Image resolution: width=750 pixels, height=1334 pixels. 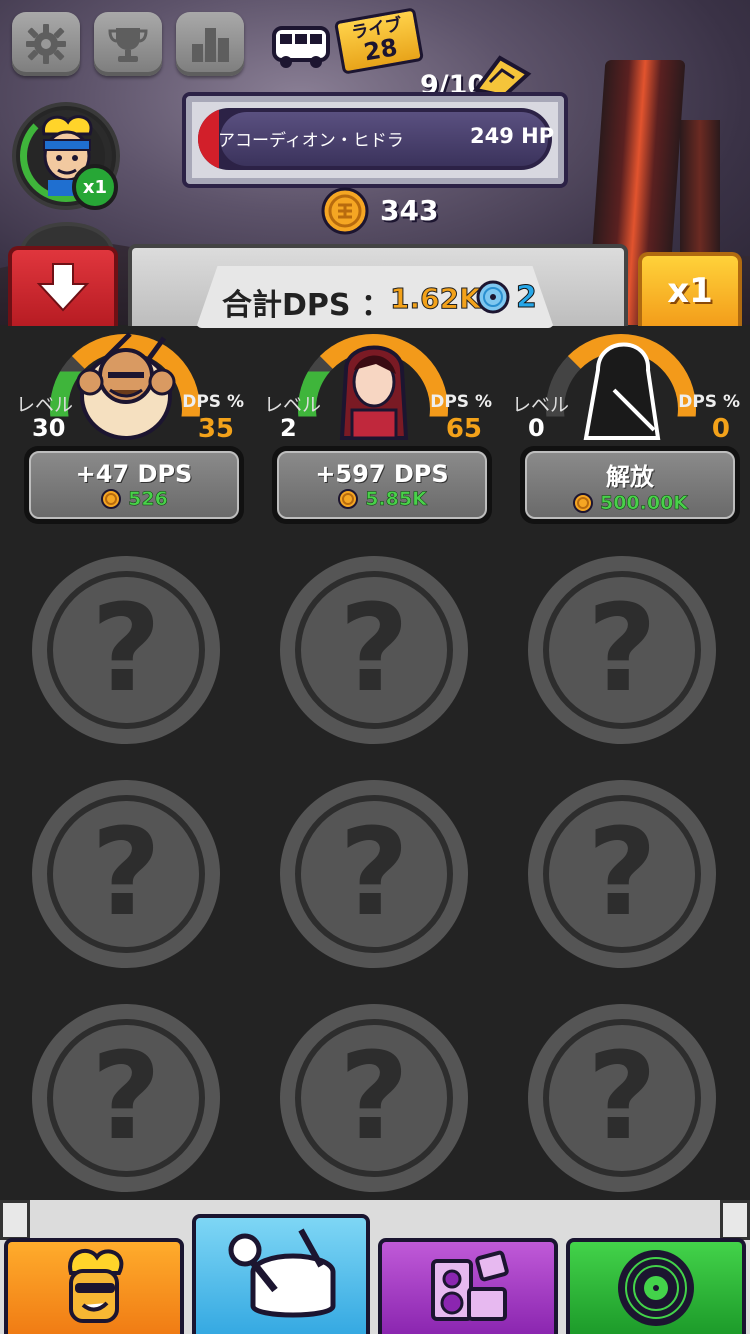 What do you see at coordinates (288, 428) in the screenshot?
I see `hero-level: 2` at bounding box center [288, 428].